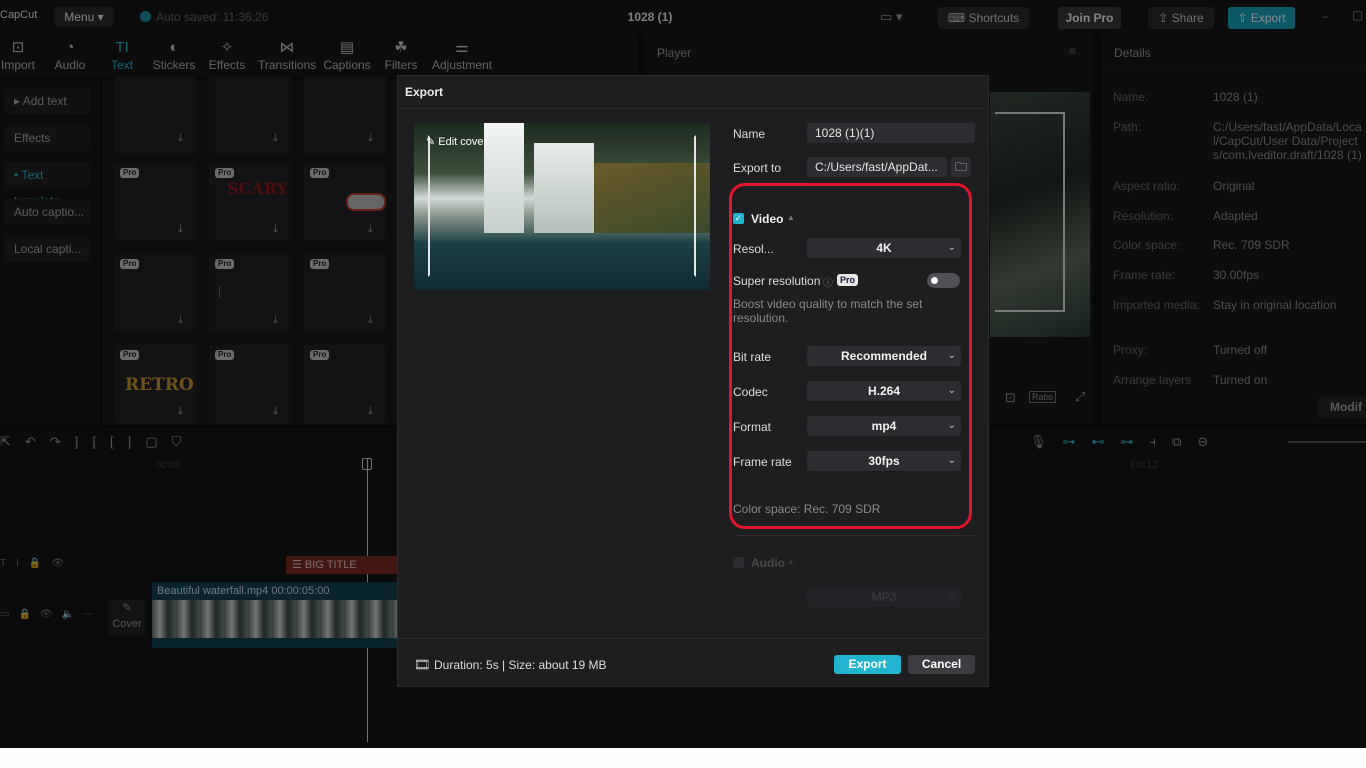 Image resolution: width=1366 pixels, height=768 pixels. Describe the element at coordinates (432, 142) in the screenshot. I see `edit-icon: ✎` at that location.